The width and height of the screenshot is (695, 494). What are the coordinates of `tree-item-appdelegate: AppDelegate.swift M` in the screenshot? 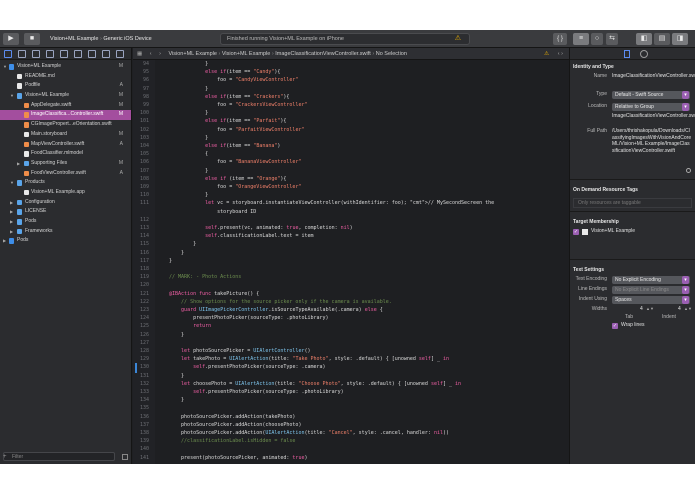 It's located at (65, 106).